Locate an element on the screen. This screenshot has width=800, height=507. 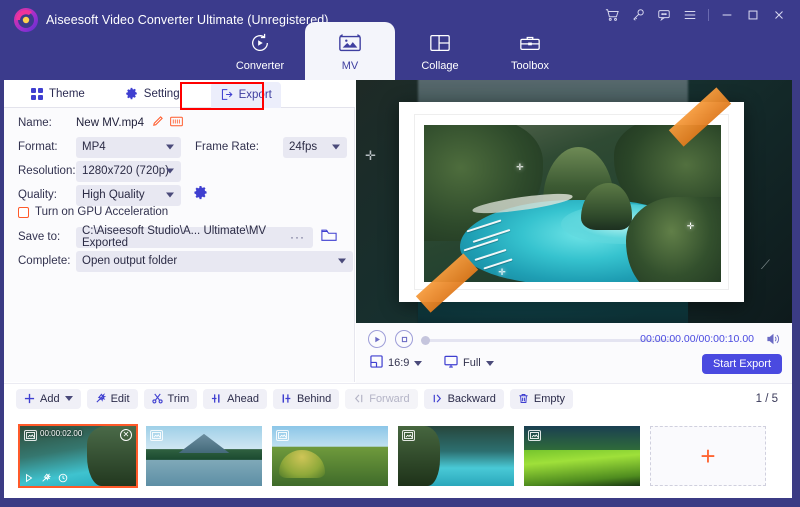
clip-thumbnail-1: 00:00:02.00 ✕ is located at coordinates (78, 455).